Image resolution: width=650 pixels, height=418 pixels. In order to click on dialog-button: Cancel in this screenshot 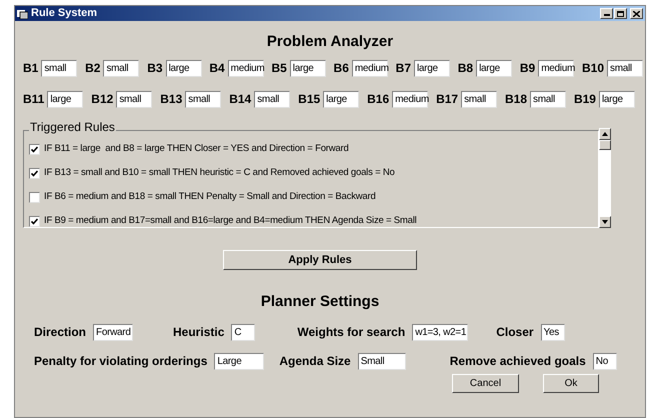, I will do `click(485, 383)`.